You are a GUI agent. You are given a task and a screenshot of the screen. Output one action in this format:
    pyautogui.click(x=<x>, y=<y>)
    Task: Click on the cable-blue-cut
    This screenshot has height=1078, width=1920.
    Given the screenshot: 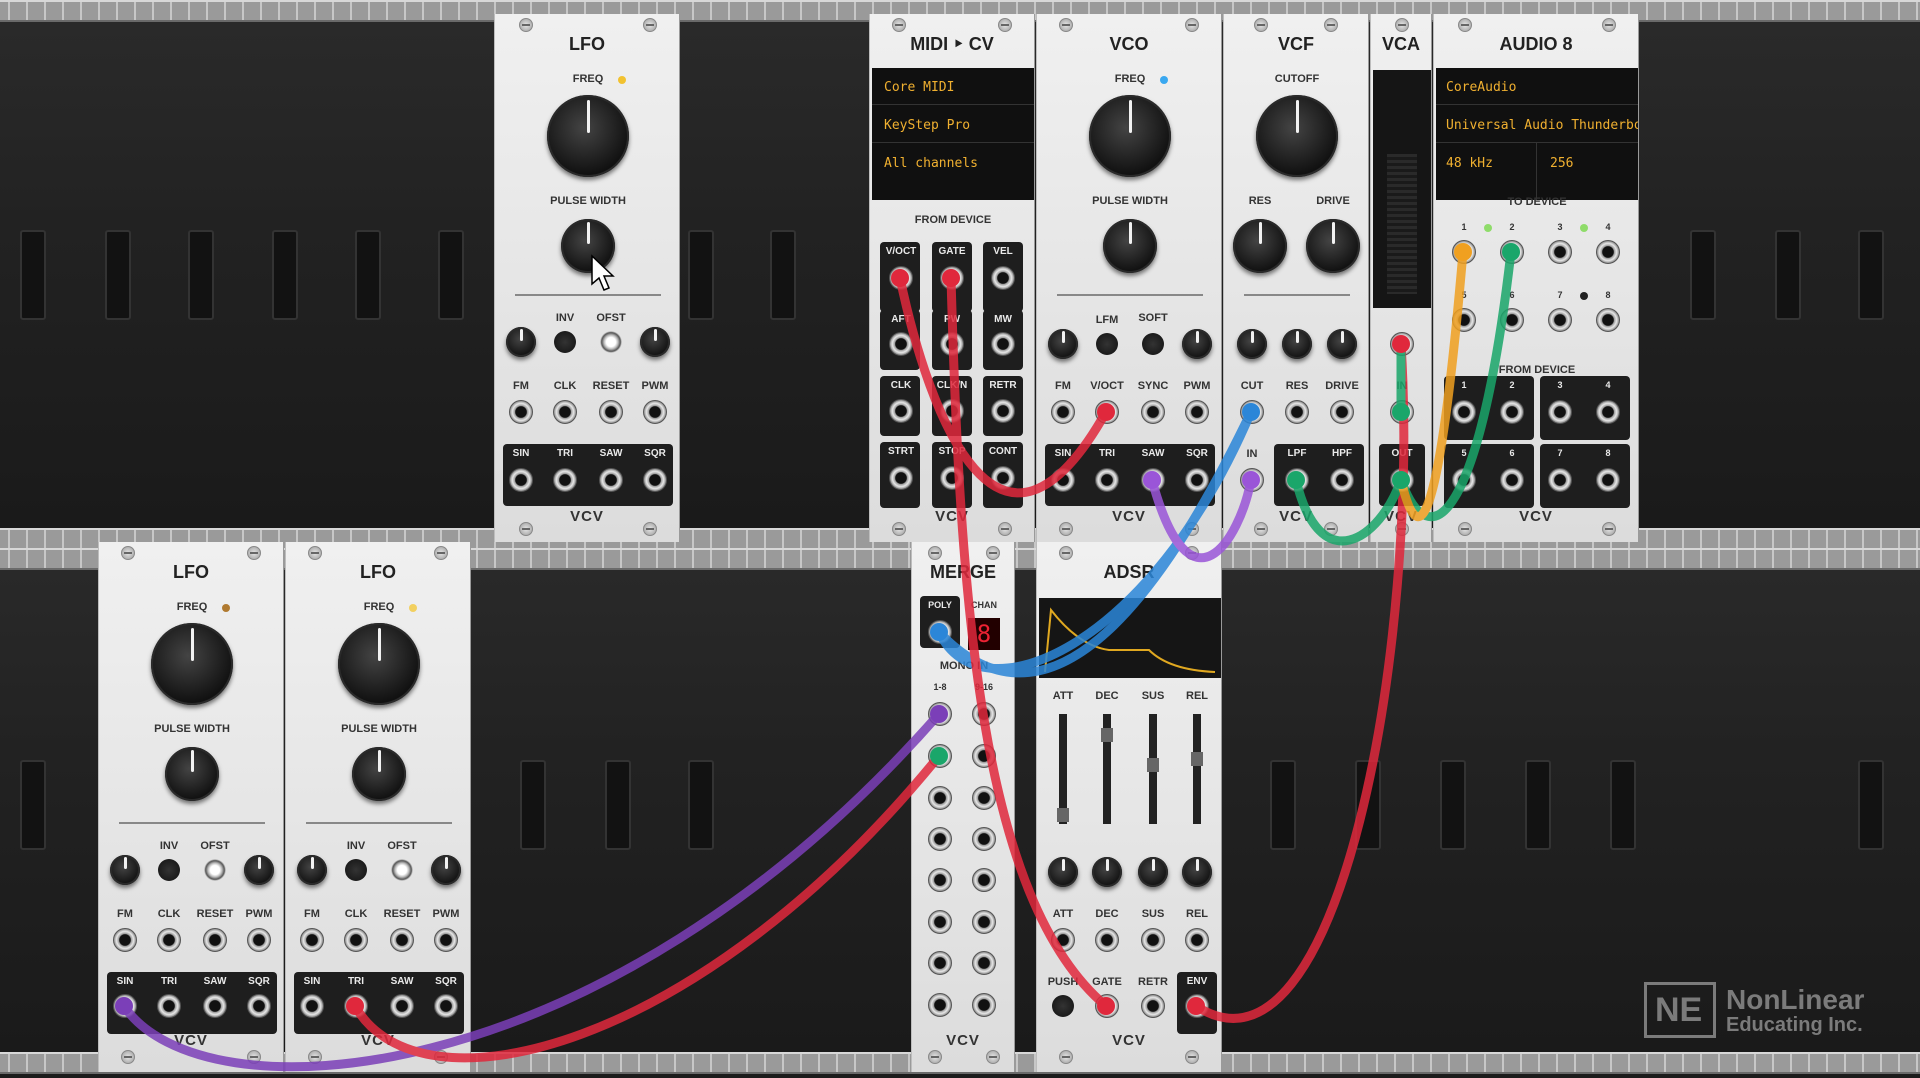 What is the action you would take?
    pyautogui.click(x=1095, y=540)
    